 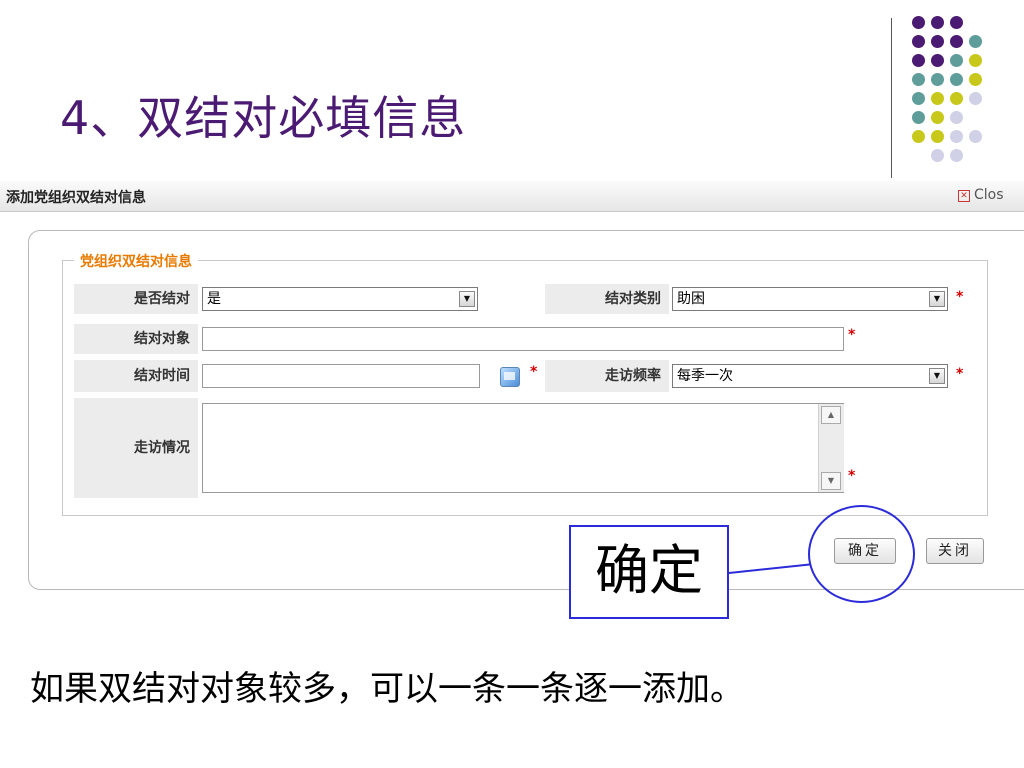 What do you see at coordinates (607, 376) in the screenshot?
I see `visit-freq-label: 走访频率` at bounding box center [607, 376].